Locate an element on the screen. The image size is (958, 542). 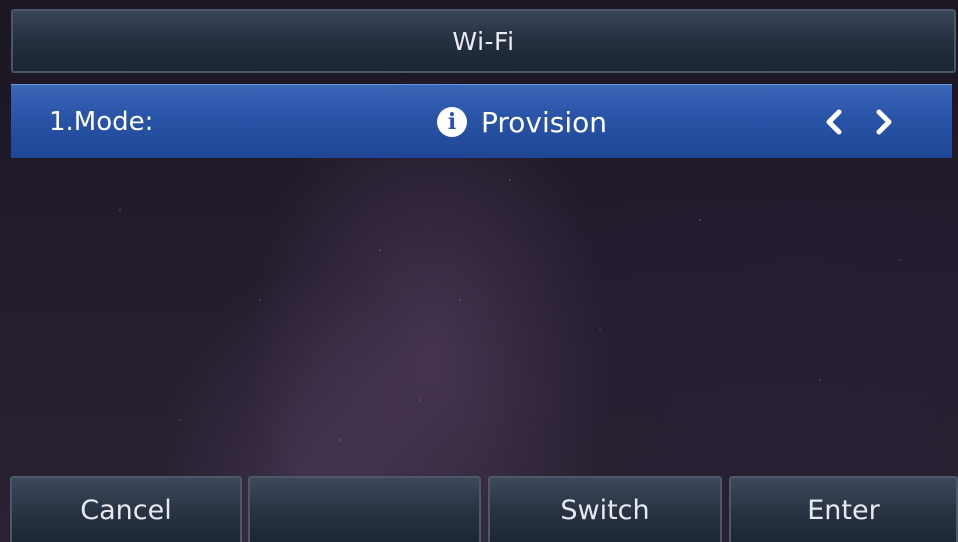
chevron-left-icon is located at coordinates (834, 122).